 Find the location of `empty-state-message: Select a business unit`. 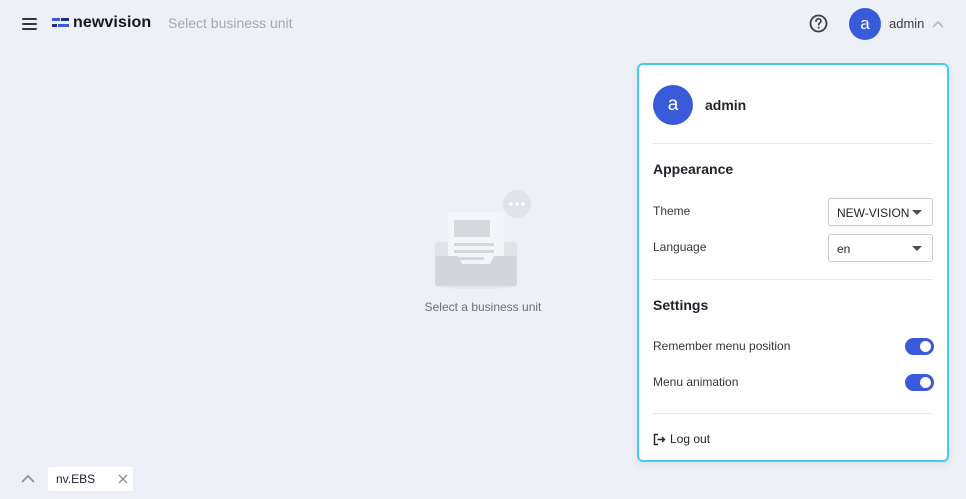

empty-state-message: Select a business unit is located at coordinates (483, 307).